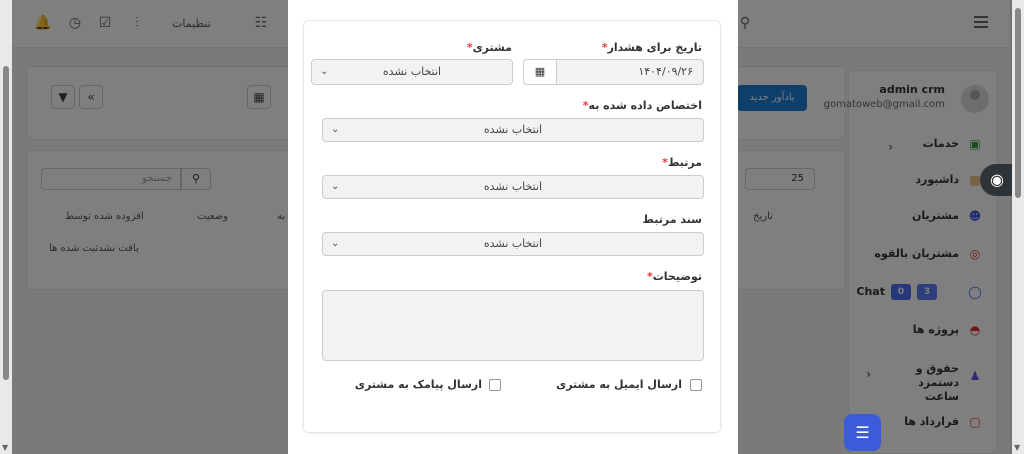 This screenshot has width=1024, height=454. Describe the element at coordinates (682, 162) in the screenshot. I see `related-label: *مرتبط` at that location.